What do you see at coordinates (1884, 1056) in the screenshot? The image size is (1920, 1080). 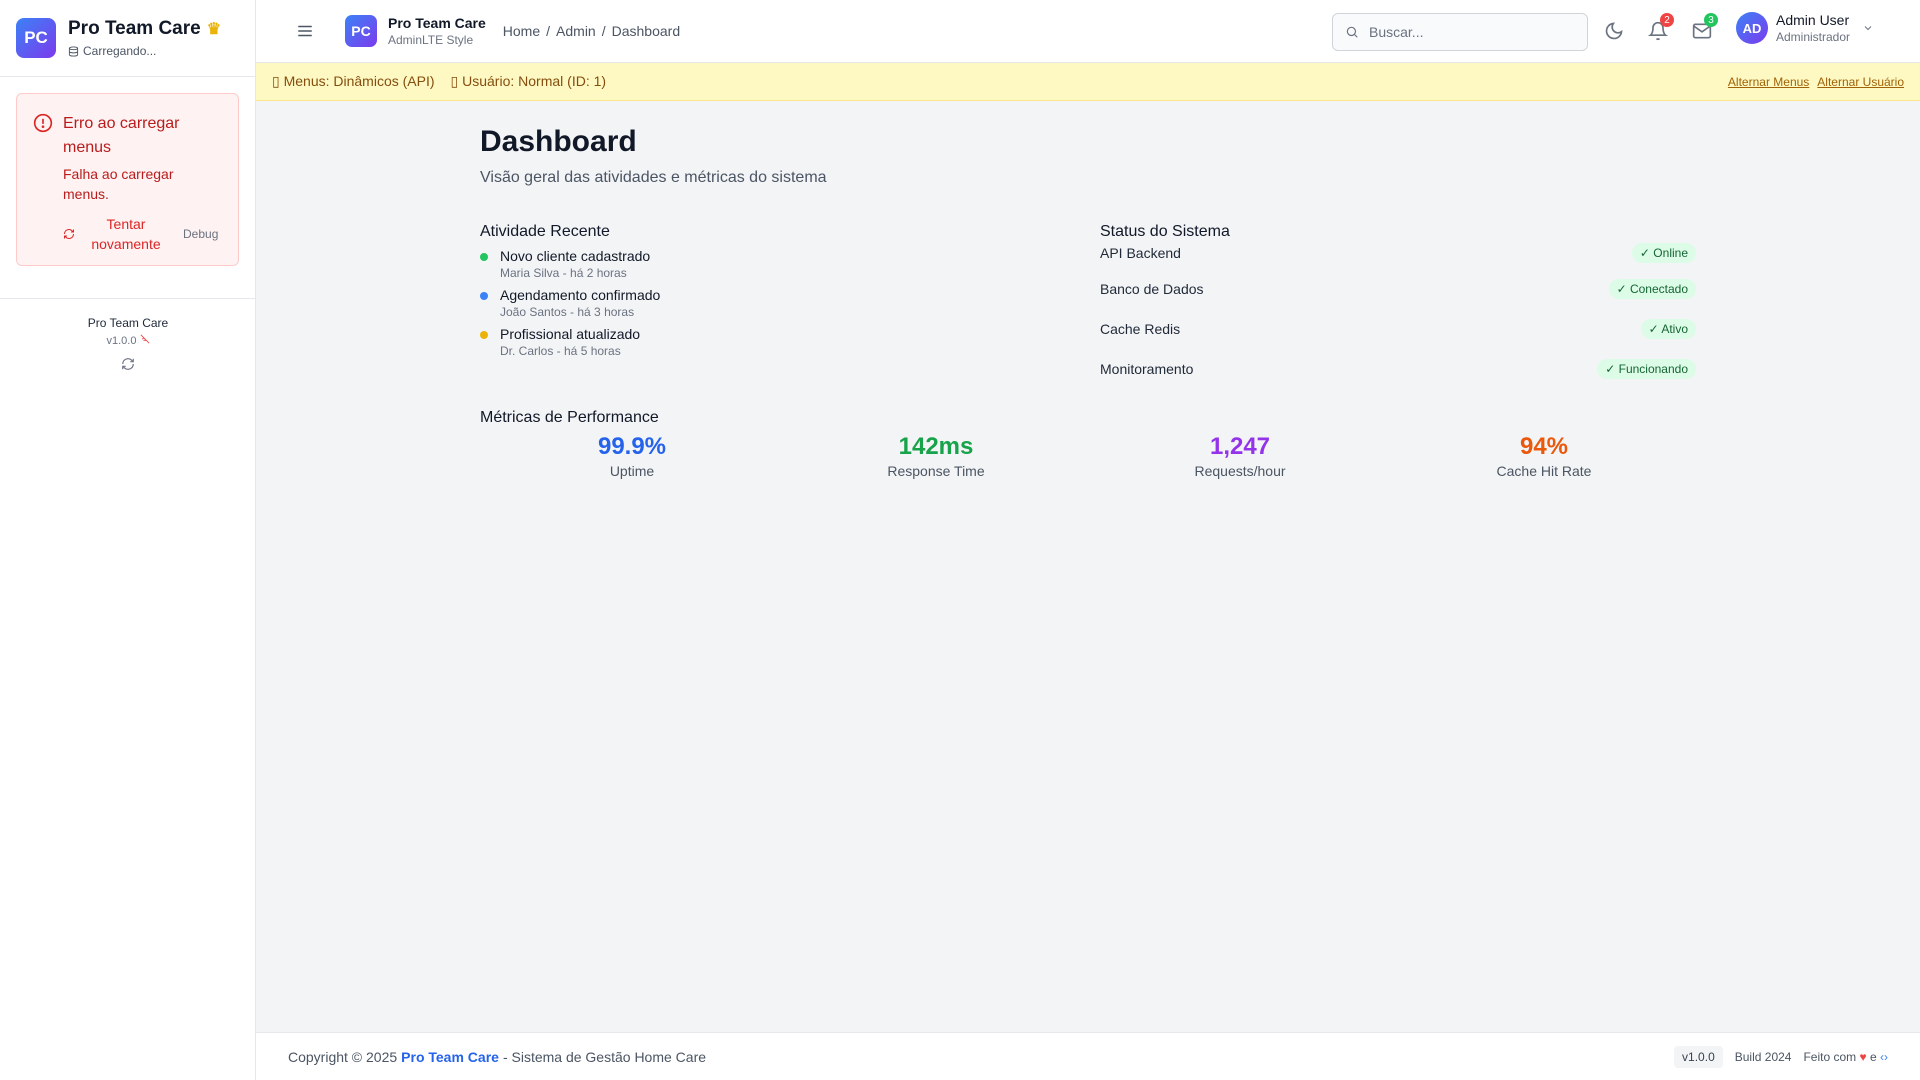 I see `code-icon: ‹›` at bounding box center [1884, 1056].